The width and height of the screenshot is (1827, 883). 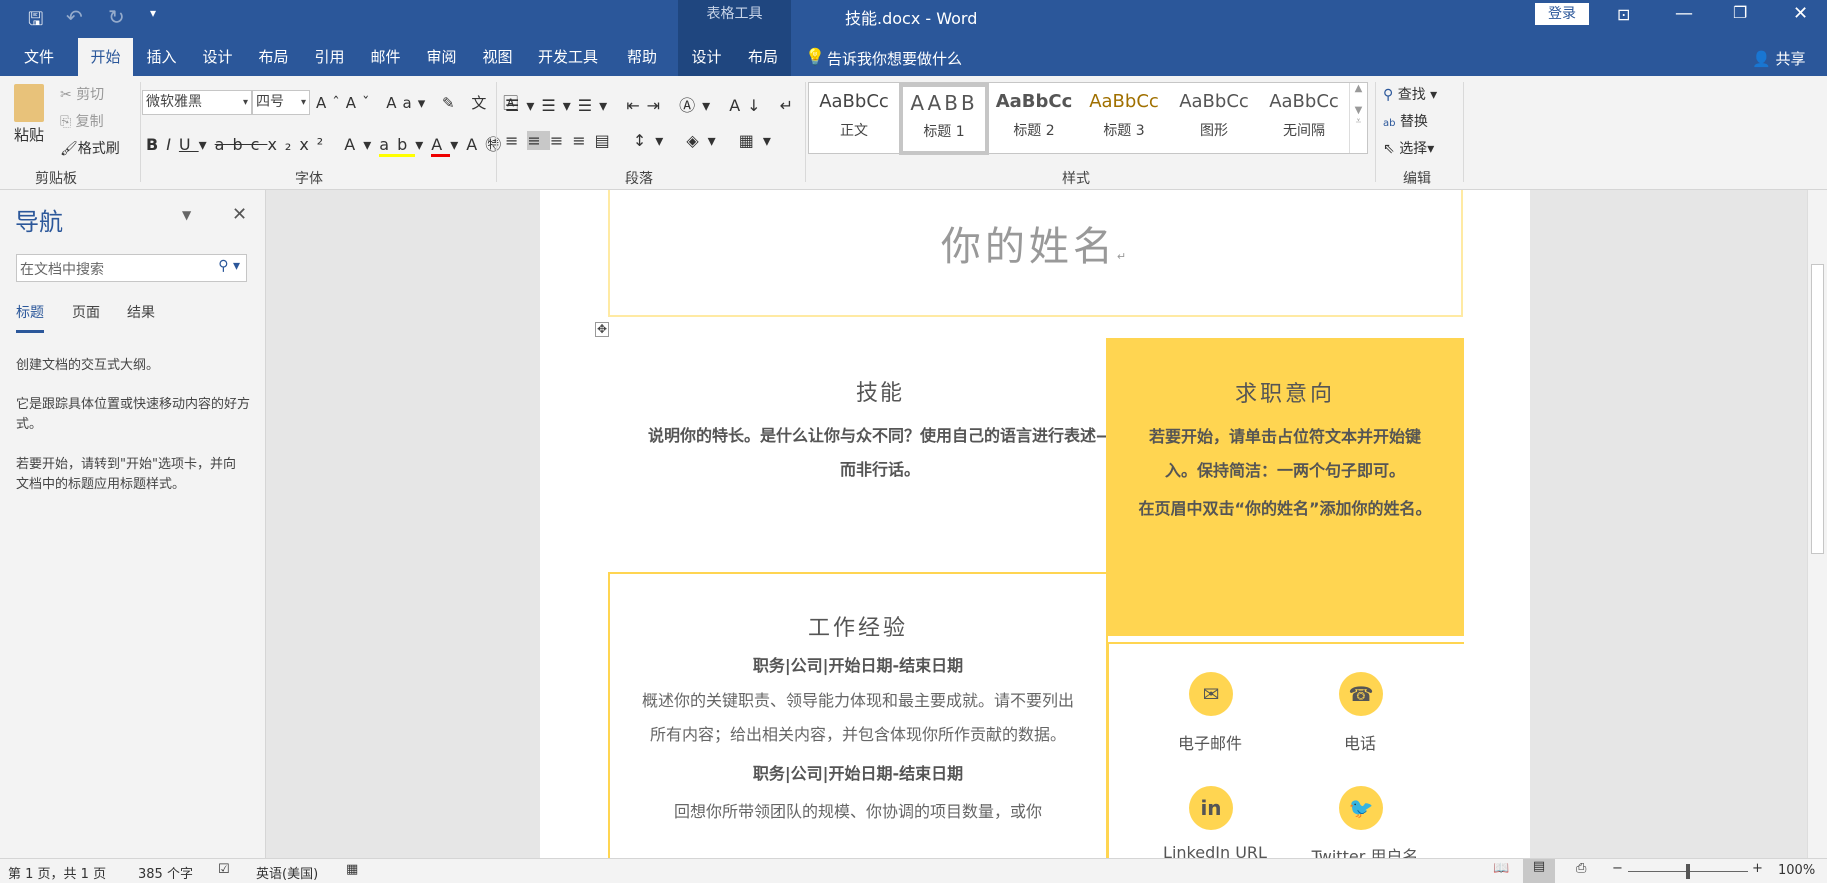 I want to click on web-layout-icon: ⎙, so click(x=1581, y=868).